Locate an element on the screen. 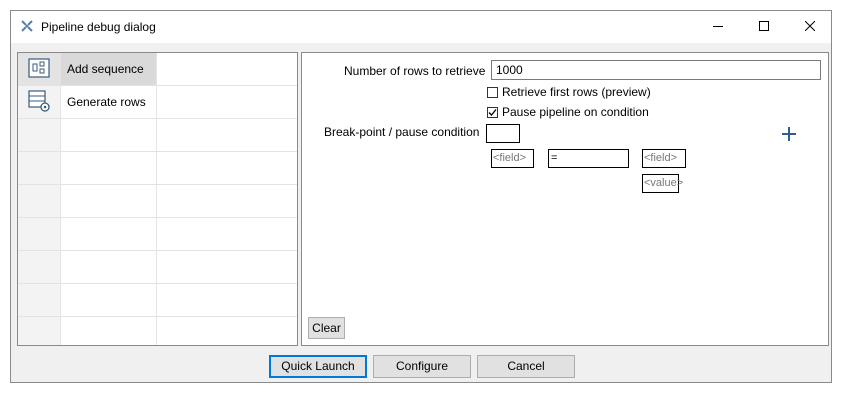 This screenshot has height=395, width=847. plus-icon is located at coordinates (789, 134).